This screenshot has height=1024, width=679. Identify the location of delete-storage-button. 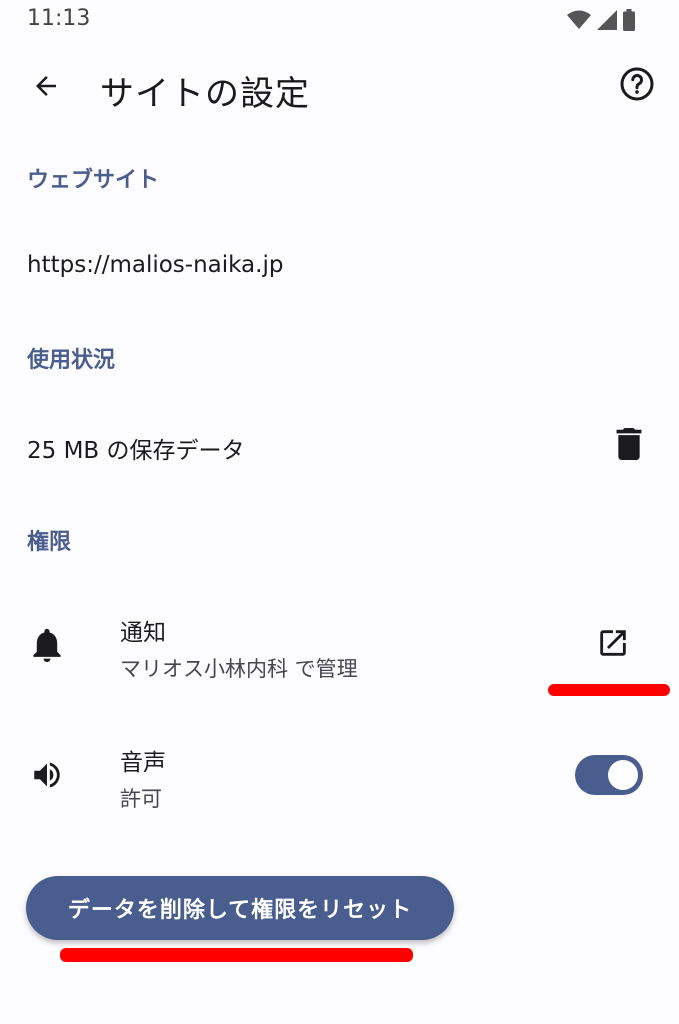
(629, 446).